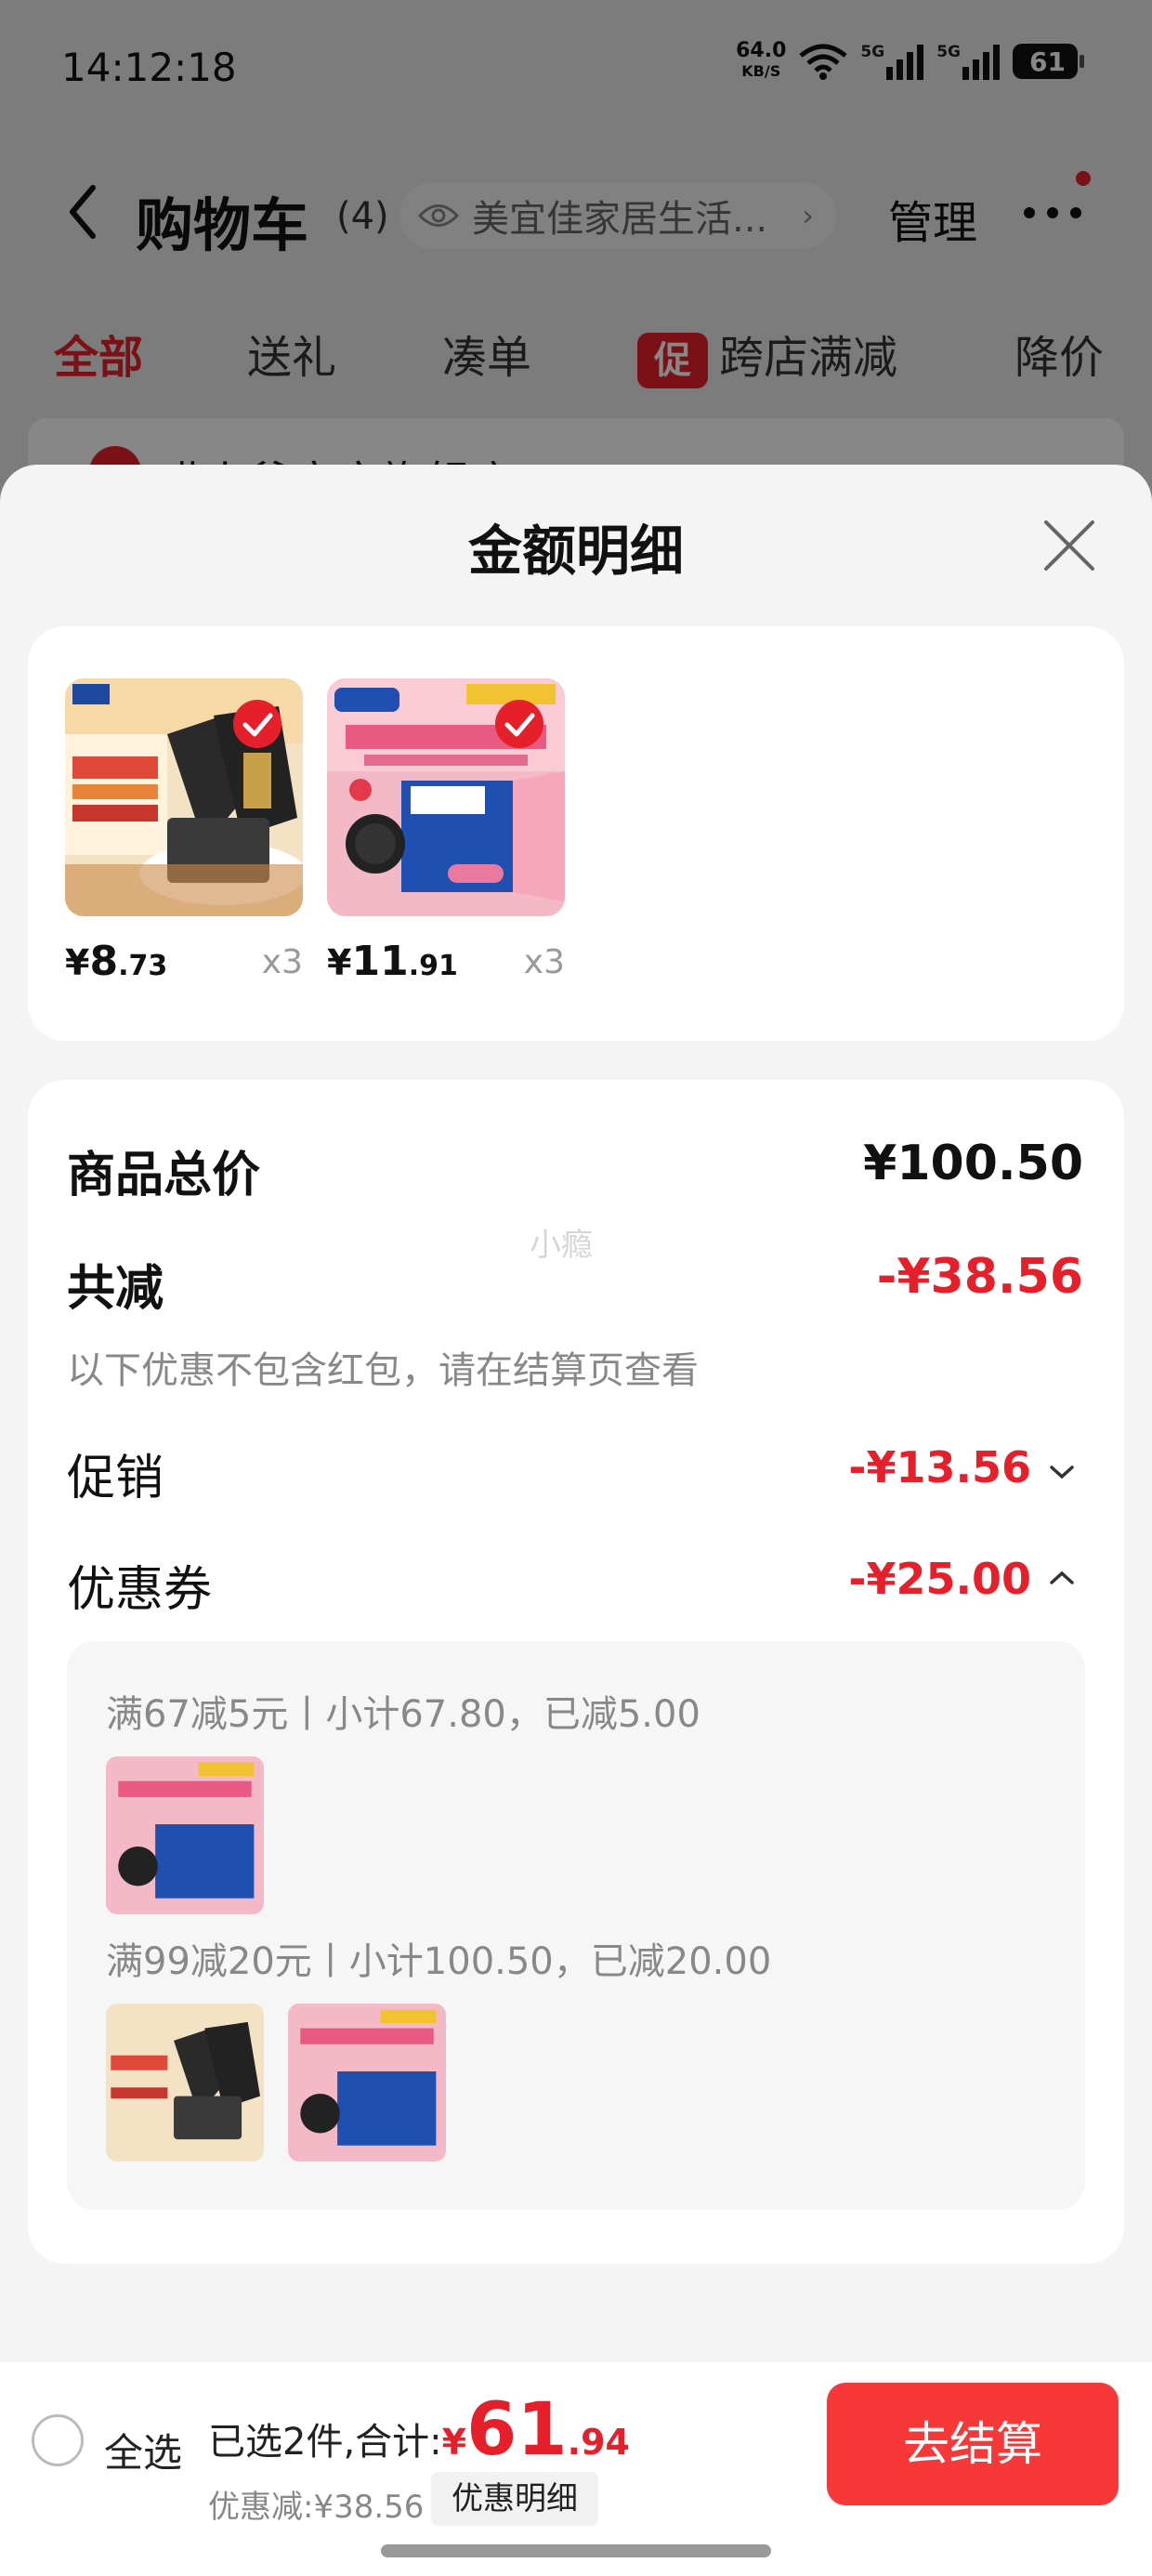 Image resolution: width=1152 pixels, height=2576 pixels. What do you see at coordinates (439, 1961) in the screenshot?
I see `coupon-rule: 满99减20元丨小计100.50，已减20.00` at bounding box center [439, 1961].